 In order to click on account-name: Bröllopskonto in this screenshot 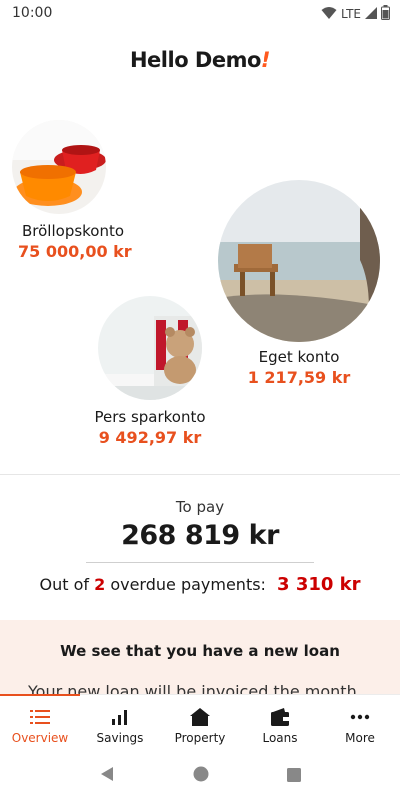, I will do `click(73, 231)`.